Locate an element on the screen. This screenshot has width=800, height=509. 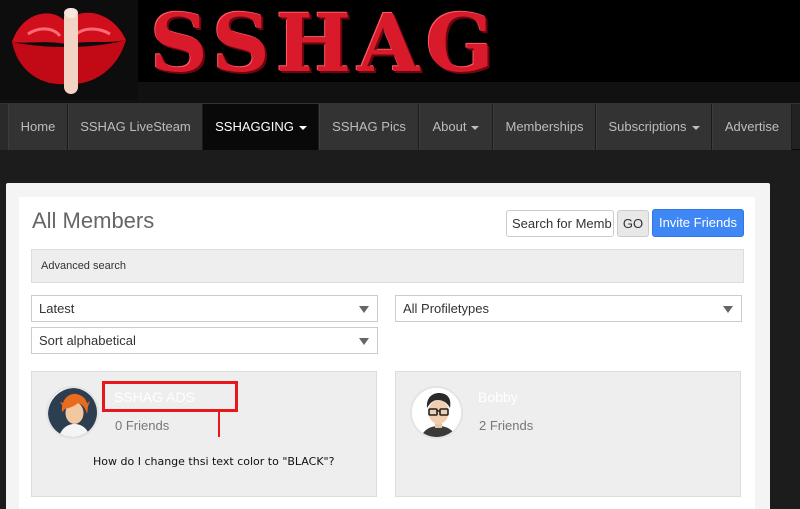
order-select: Latest is located at coordinates (204, 308).